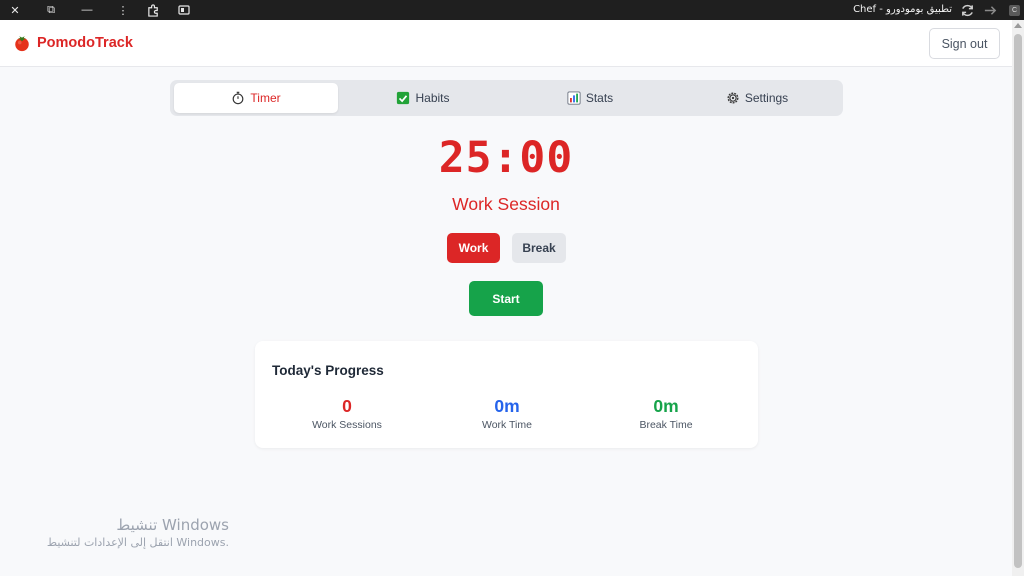 The width and height of the screenshot is (1024, 576). I want to click on card-title: Today's Progress, so click(328, 370).